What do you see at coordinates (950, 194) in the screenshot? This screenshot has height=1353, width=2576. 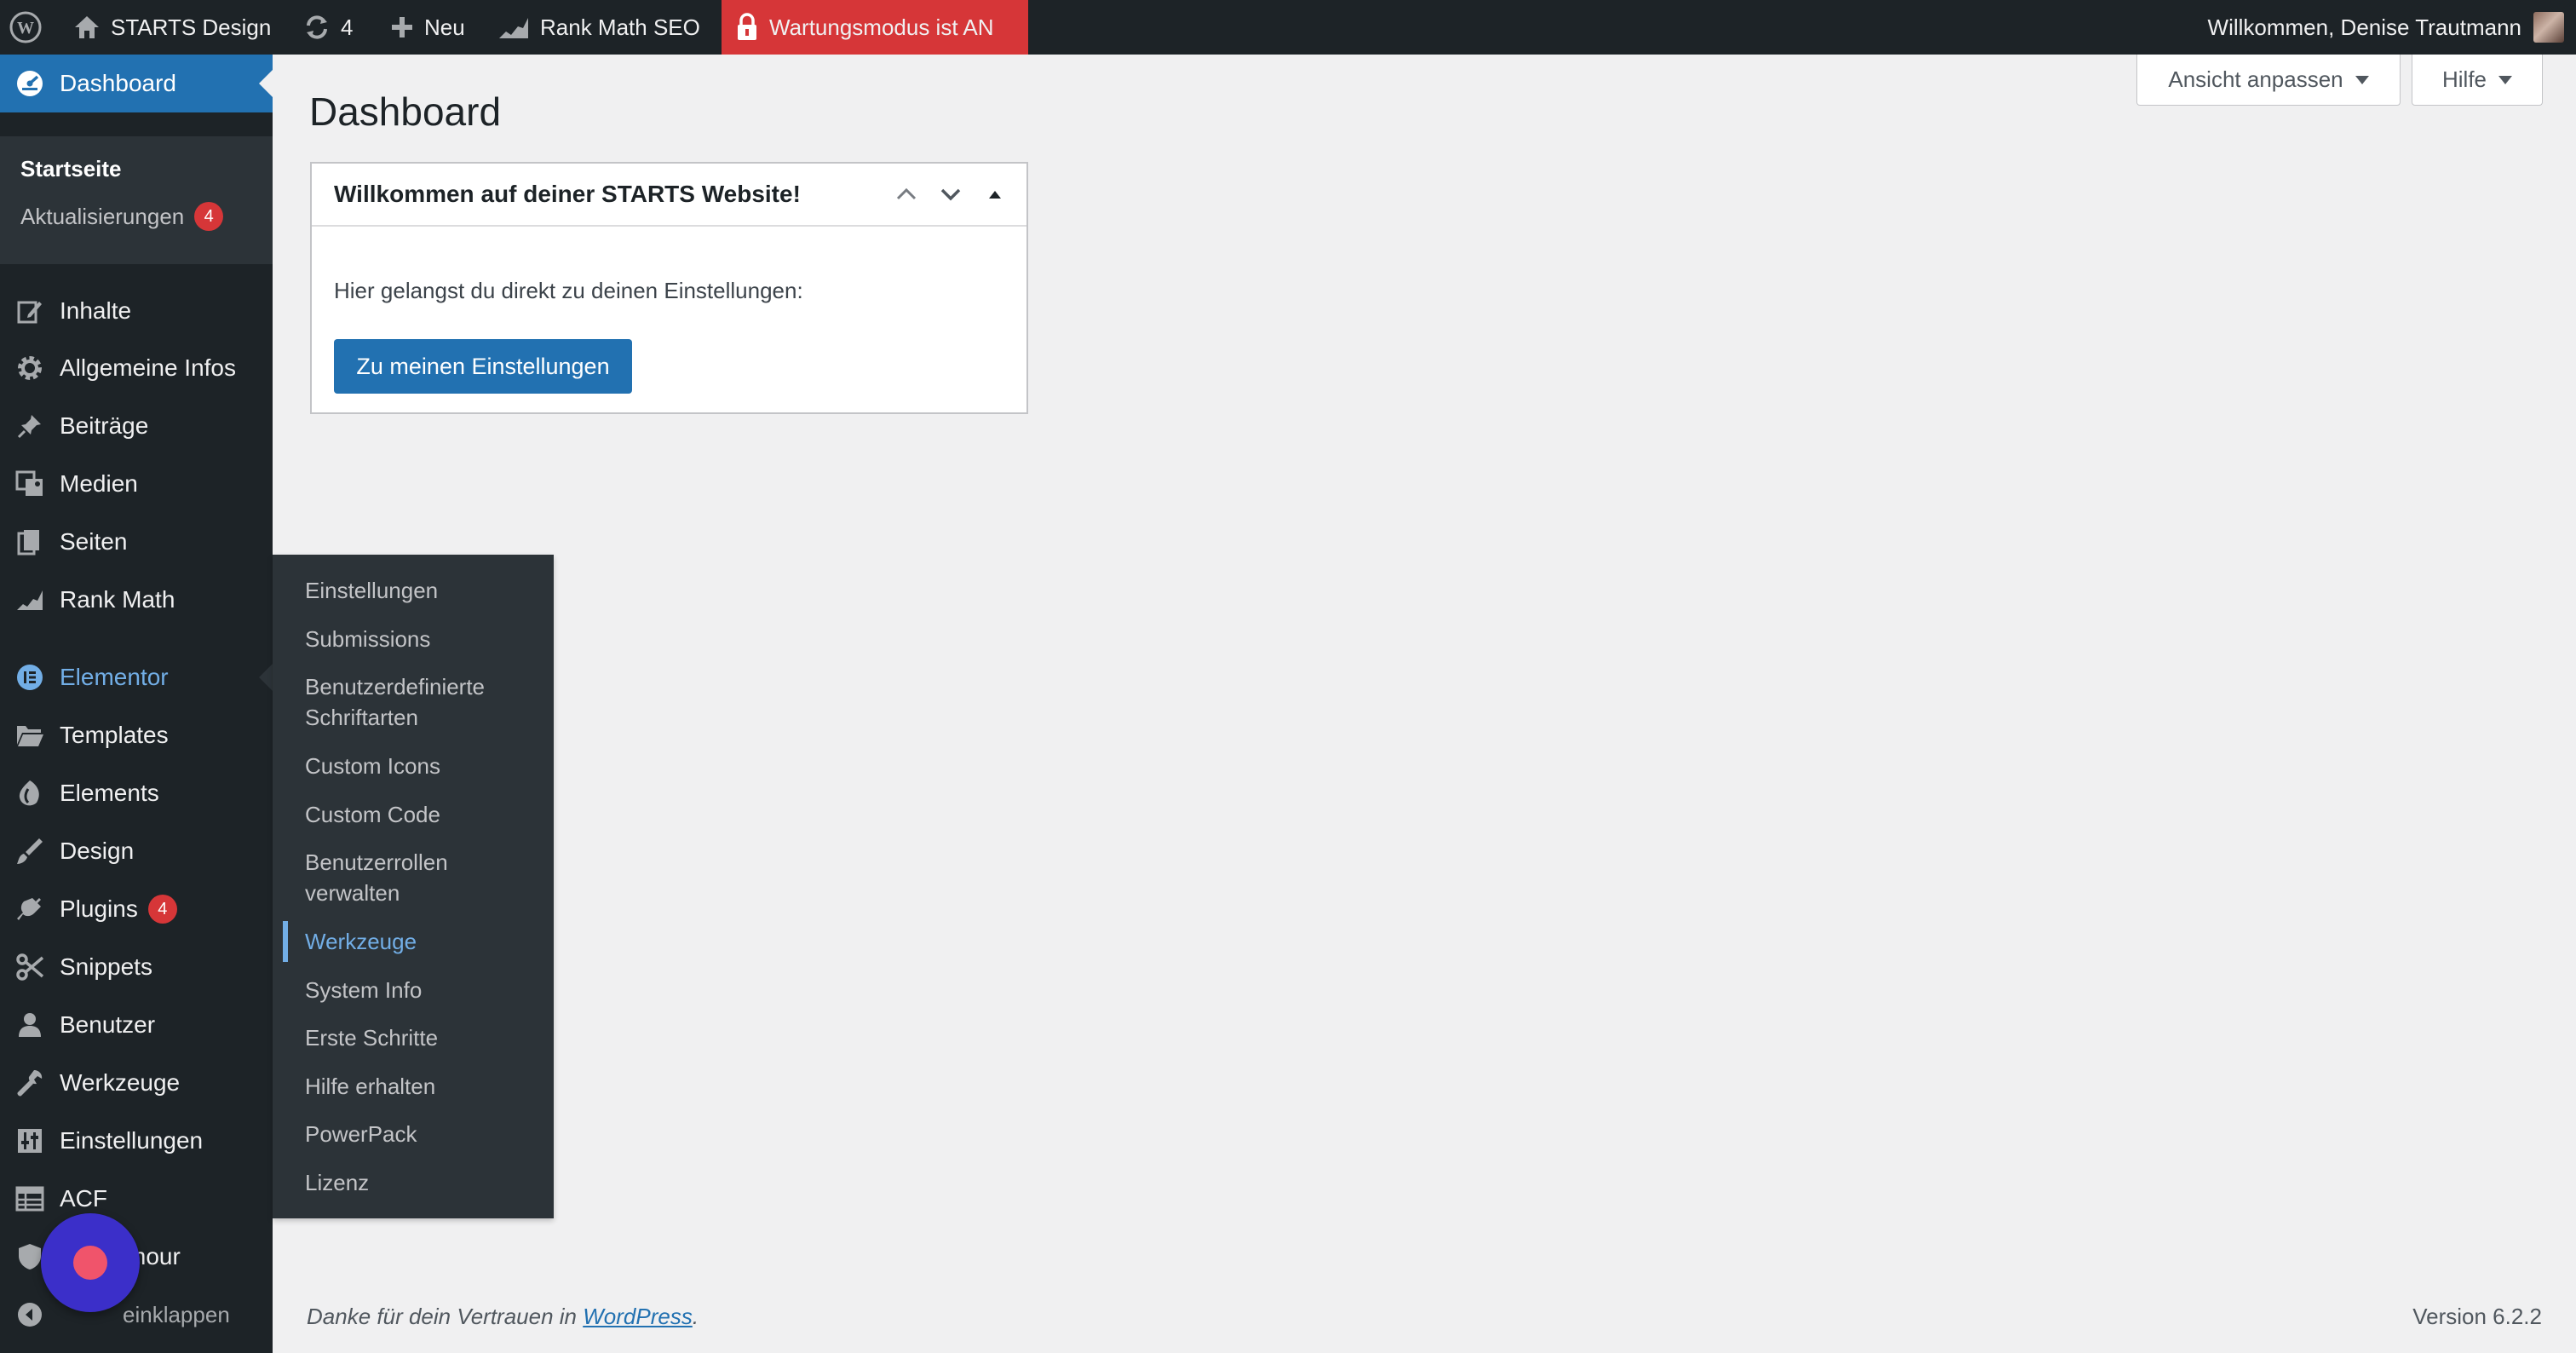 I see `move-down-icon` at bounding box center [950, 194].